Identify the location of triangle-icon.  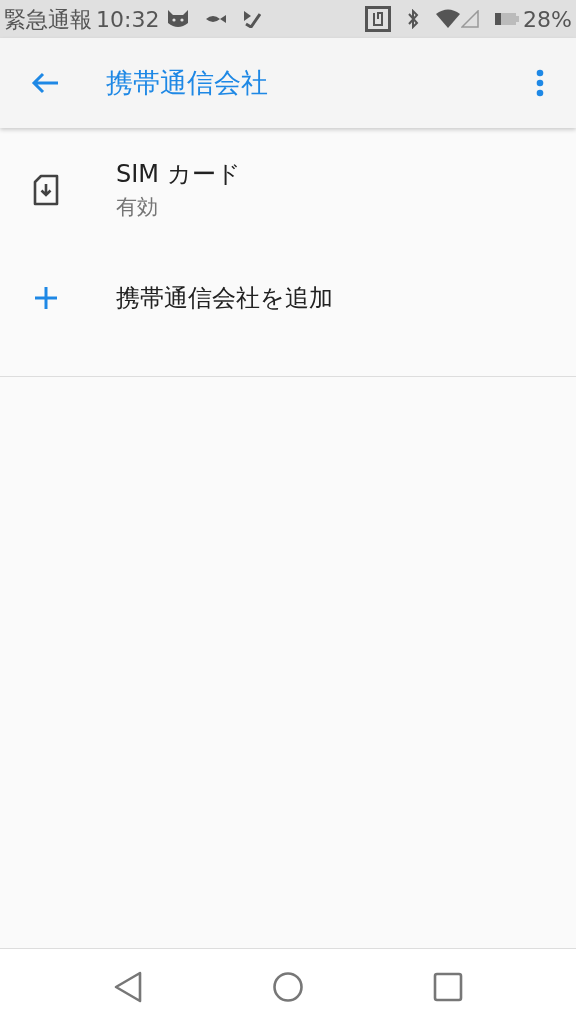
(128, 986).